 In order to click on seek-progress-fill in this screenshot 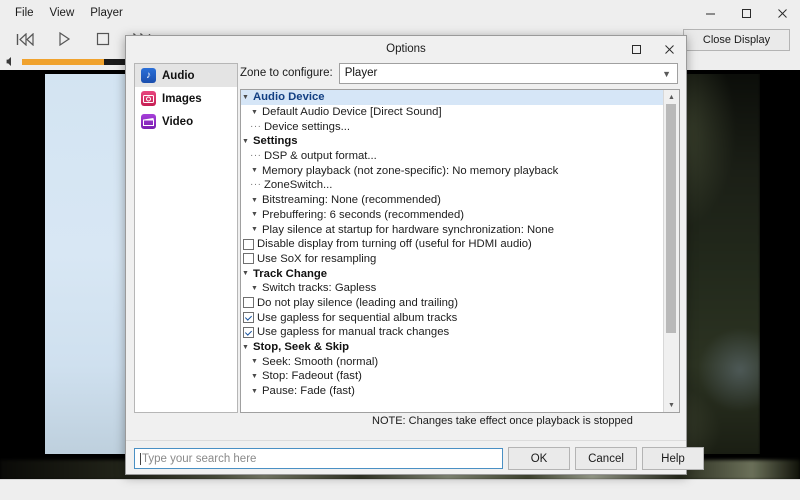, I will do `click(63, 62)`.